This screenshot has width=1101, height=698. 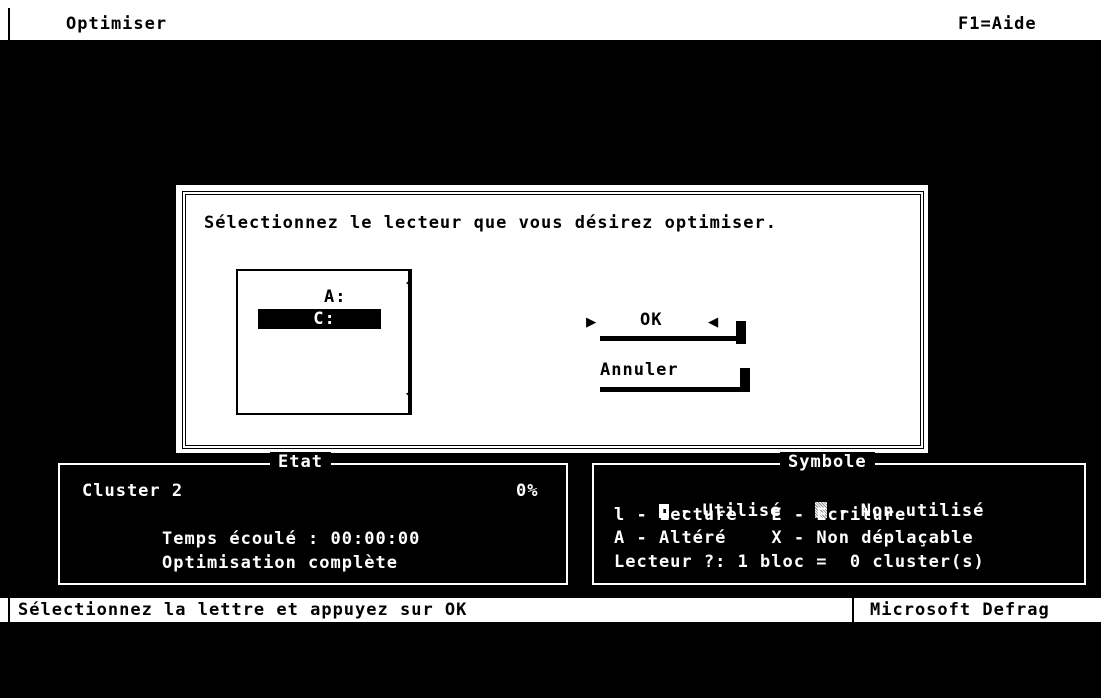 I want to click on left-edge-marker-bottom, so click(x=9, y=610).